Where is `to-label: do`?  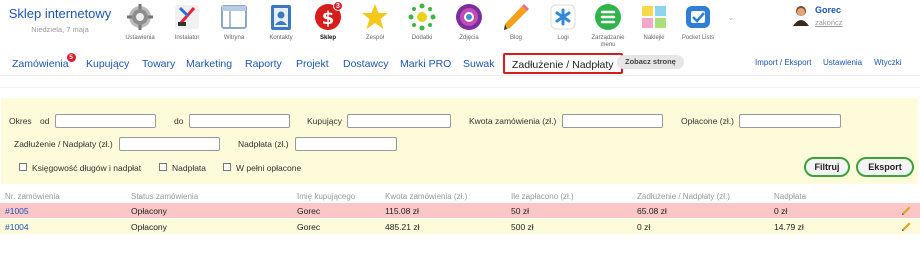
to-label: do is located at coordinates (179, 121).